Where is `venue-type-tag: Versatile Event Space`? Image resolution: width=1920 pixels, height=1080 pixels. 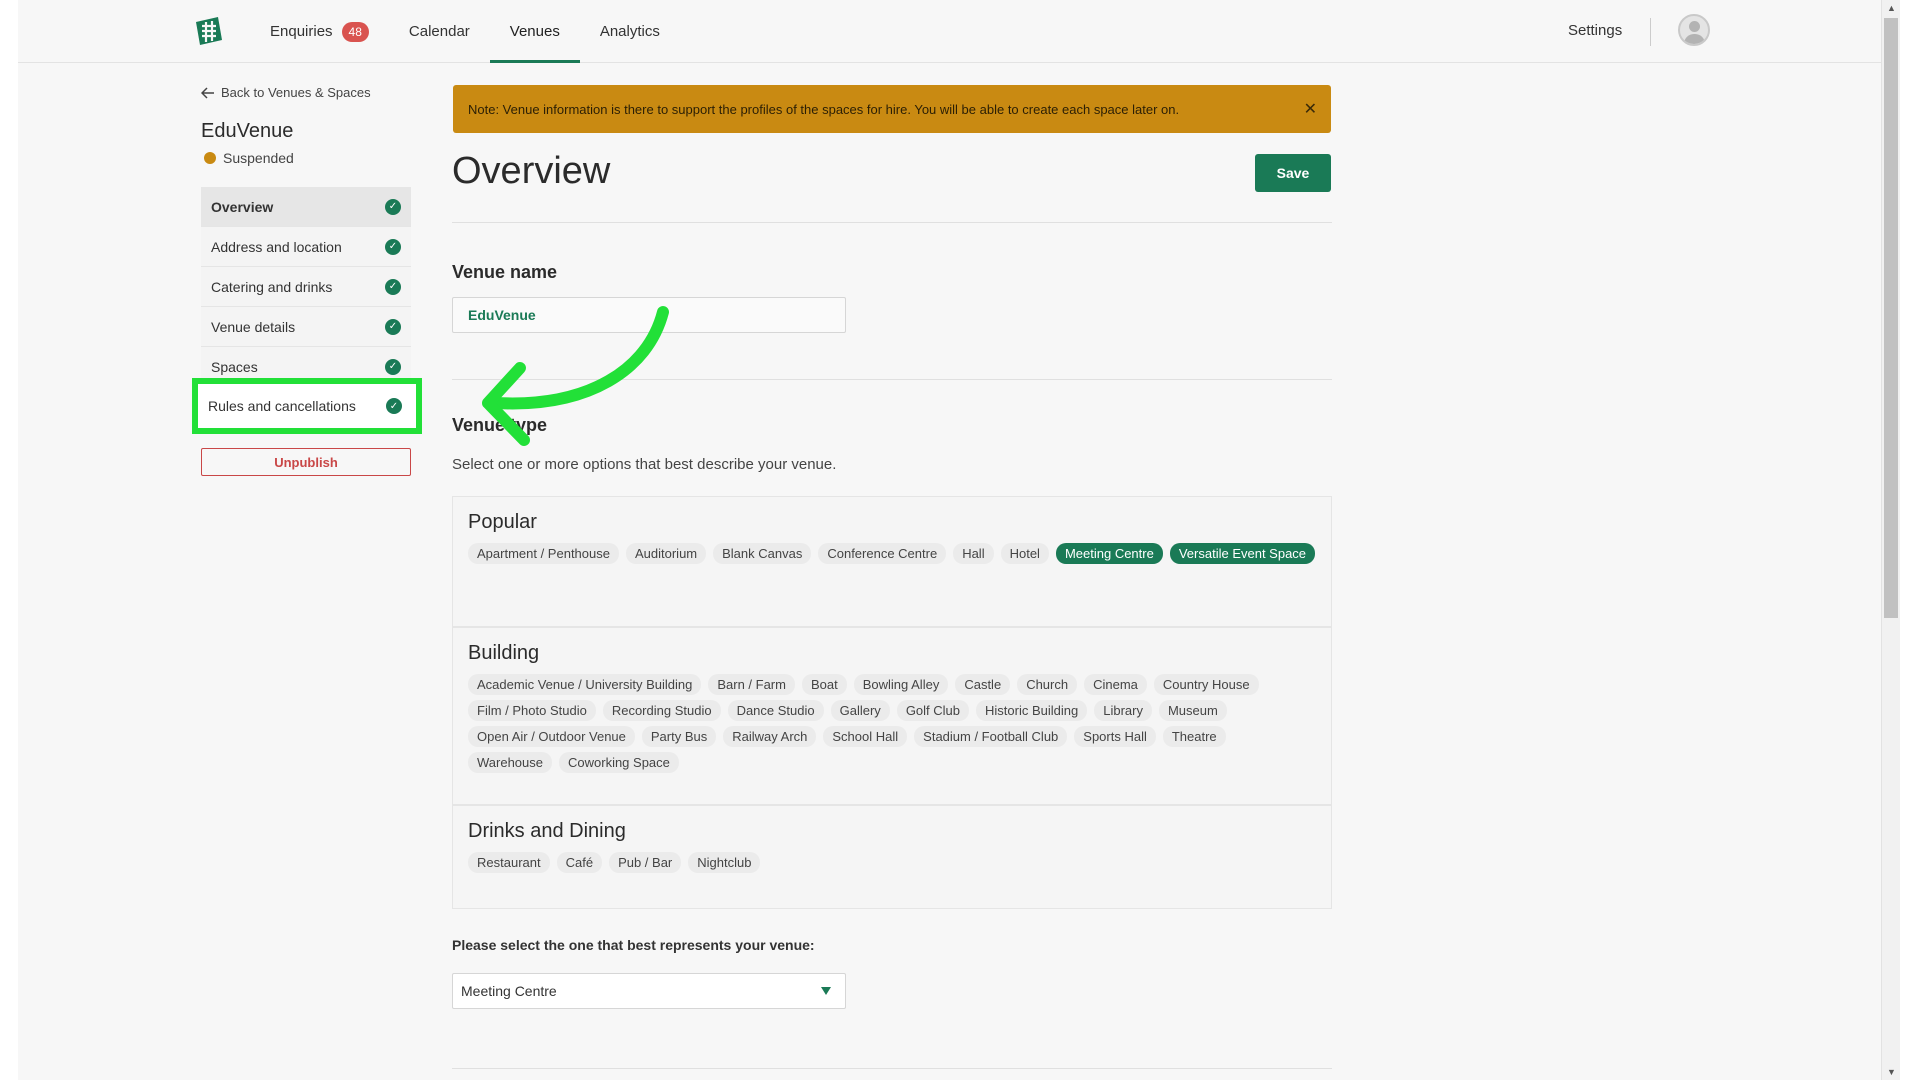
venue-type-tag: Versatile Event Space is located at coordinates (1242, 553).